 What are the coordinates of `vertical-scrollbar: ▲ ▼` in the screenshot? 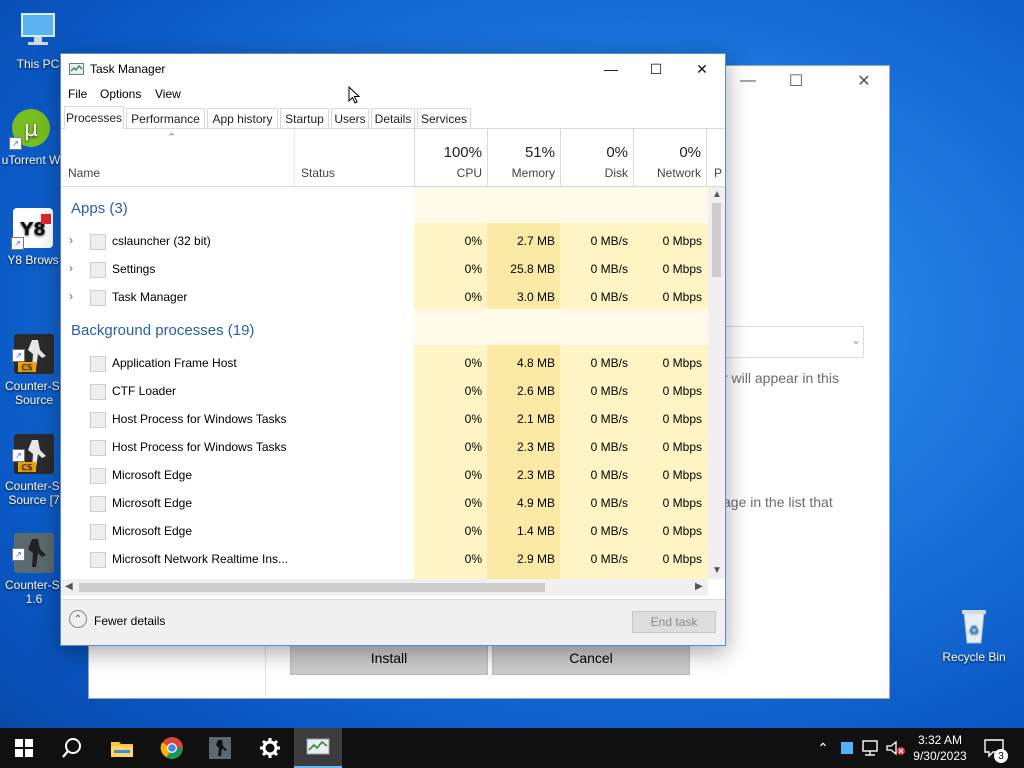 It's located at (716, 383).